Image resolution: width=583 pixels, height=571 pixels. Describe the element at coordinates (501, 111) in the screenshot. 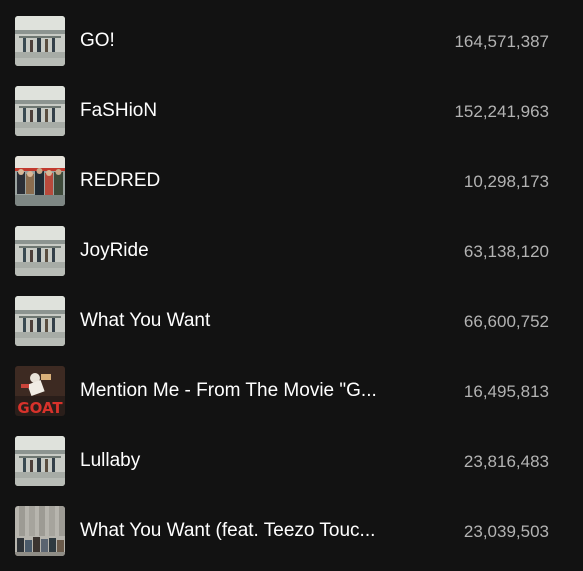

I see `play-count: 152,241,963` at that location.